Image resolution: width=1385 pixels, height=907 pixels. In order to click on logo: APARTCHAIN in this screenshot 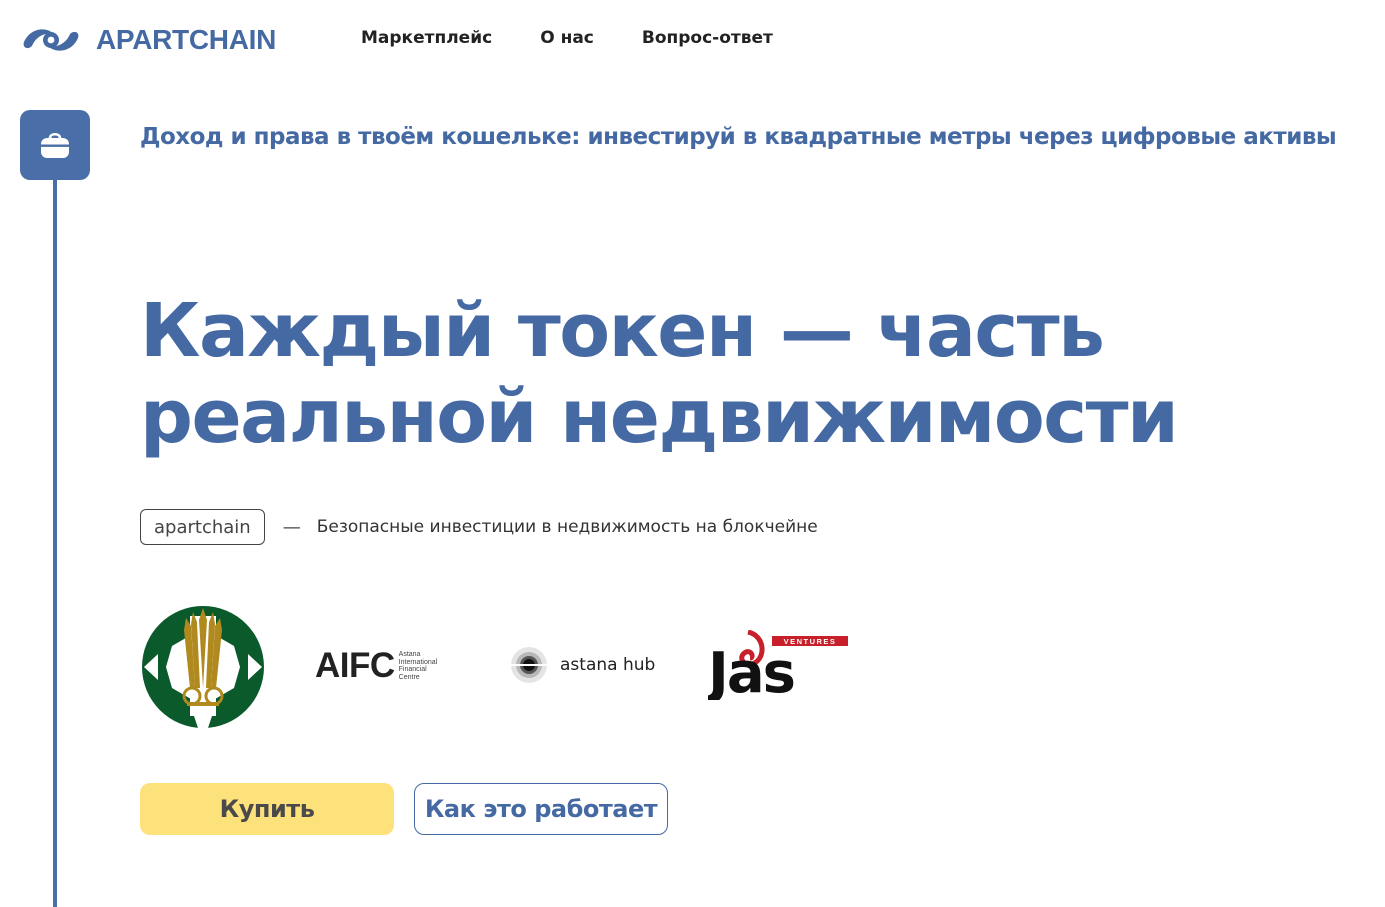, I will do `click(148, 40)`.